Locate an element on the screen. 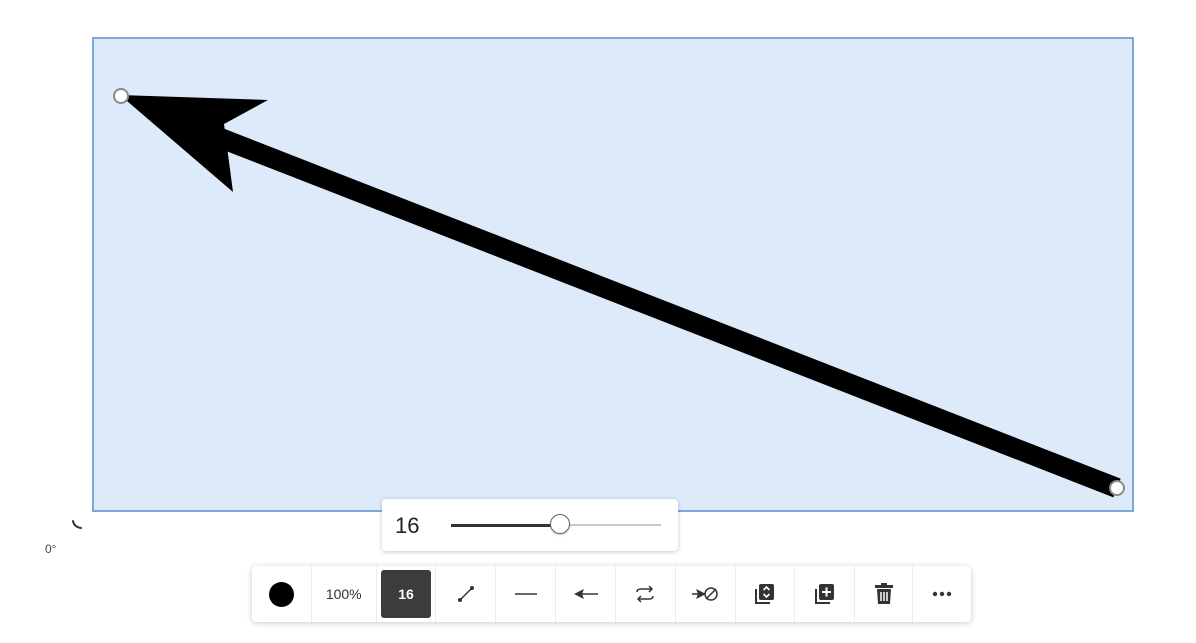  more-options-button is located at coordinates (942, 594).